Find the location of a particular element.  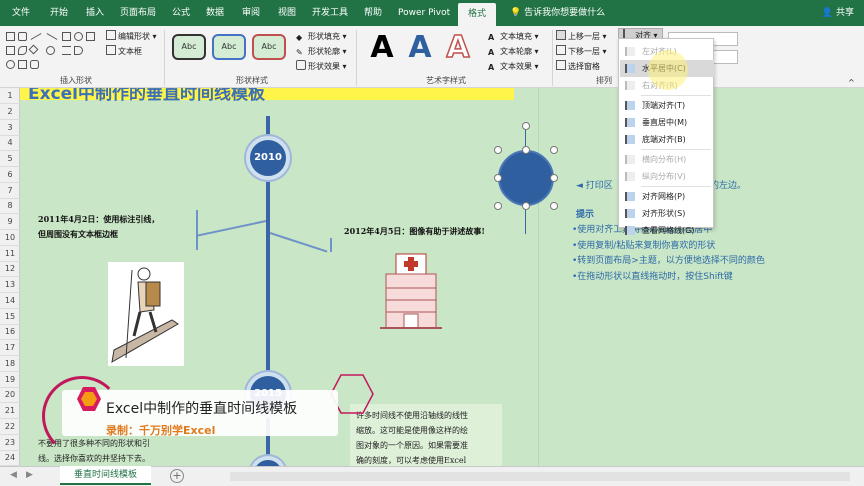

row-number: 12 is located at coordinates (10, 269).